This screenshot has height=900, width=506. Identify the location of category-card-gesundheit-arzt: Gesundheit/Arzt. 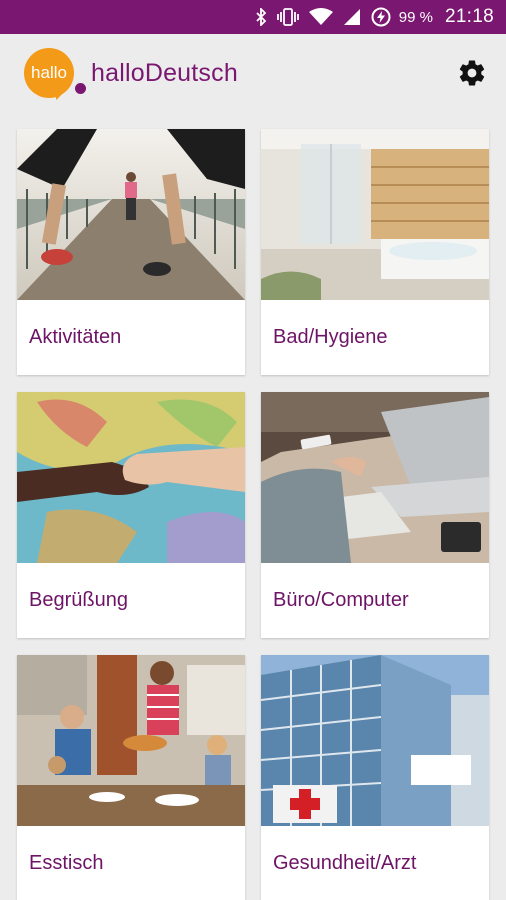
(375, 777).